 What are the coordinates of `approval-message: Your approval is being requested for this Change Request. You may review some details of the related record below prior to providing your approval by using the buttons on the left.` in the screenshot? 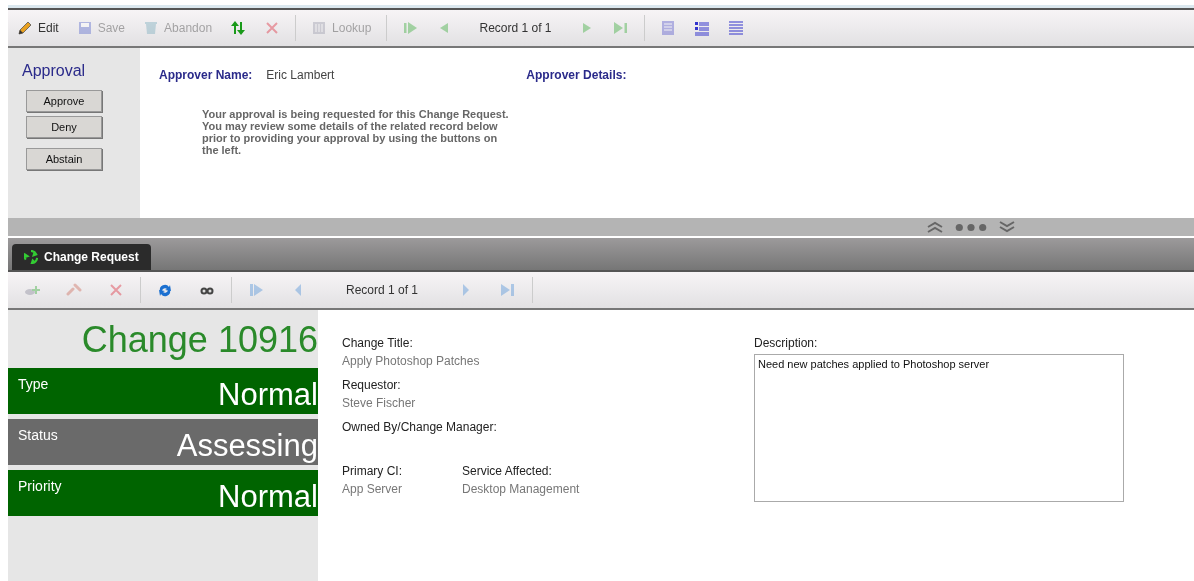 It's located at (356, 132).